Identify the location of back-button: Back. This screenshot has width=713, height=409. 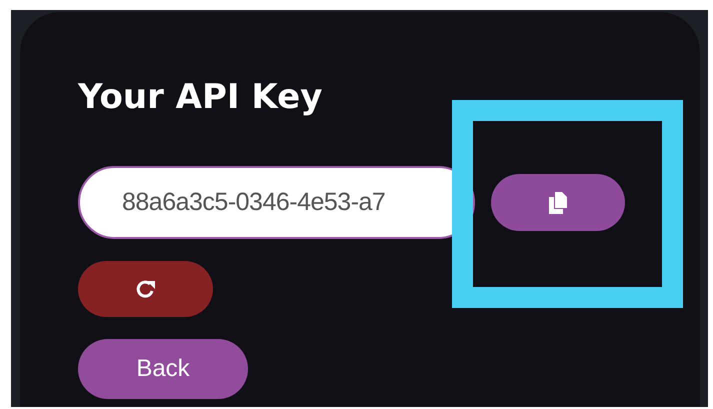
(163, 369).